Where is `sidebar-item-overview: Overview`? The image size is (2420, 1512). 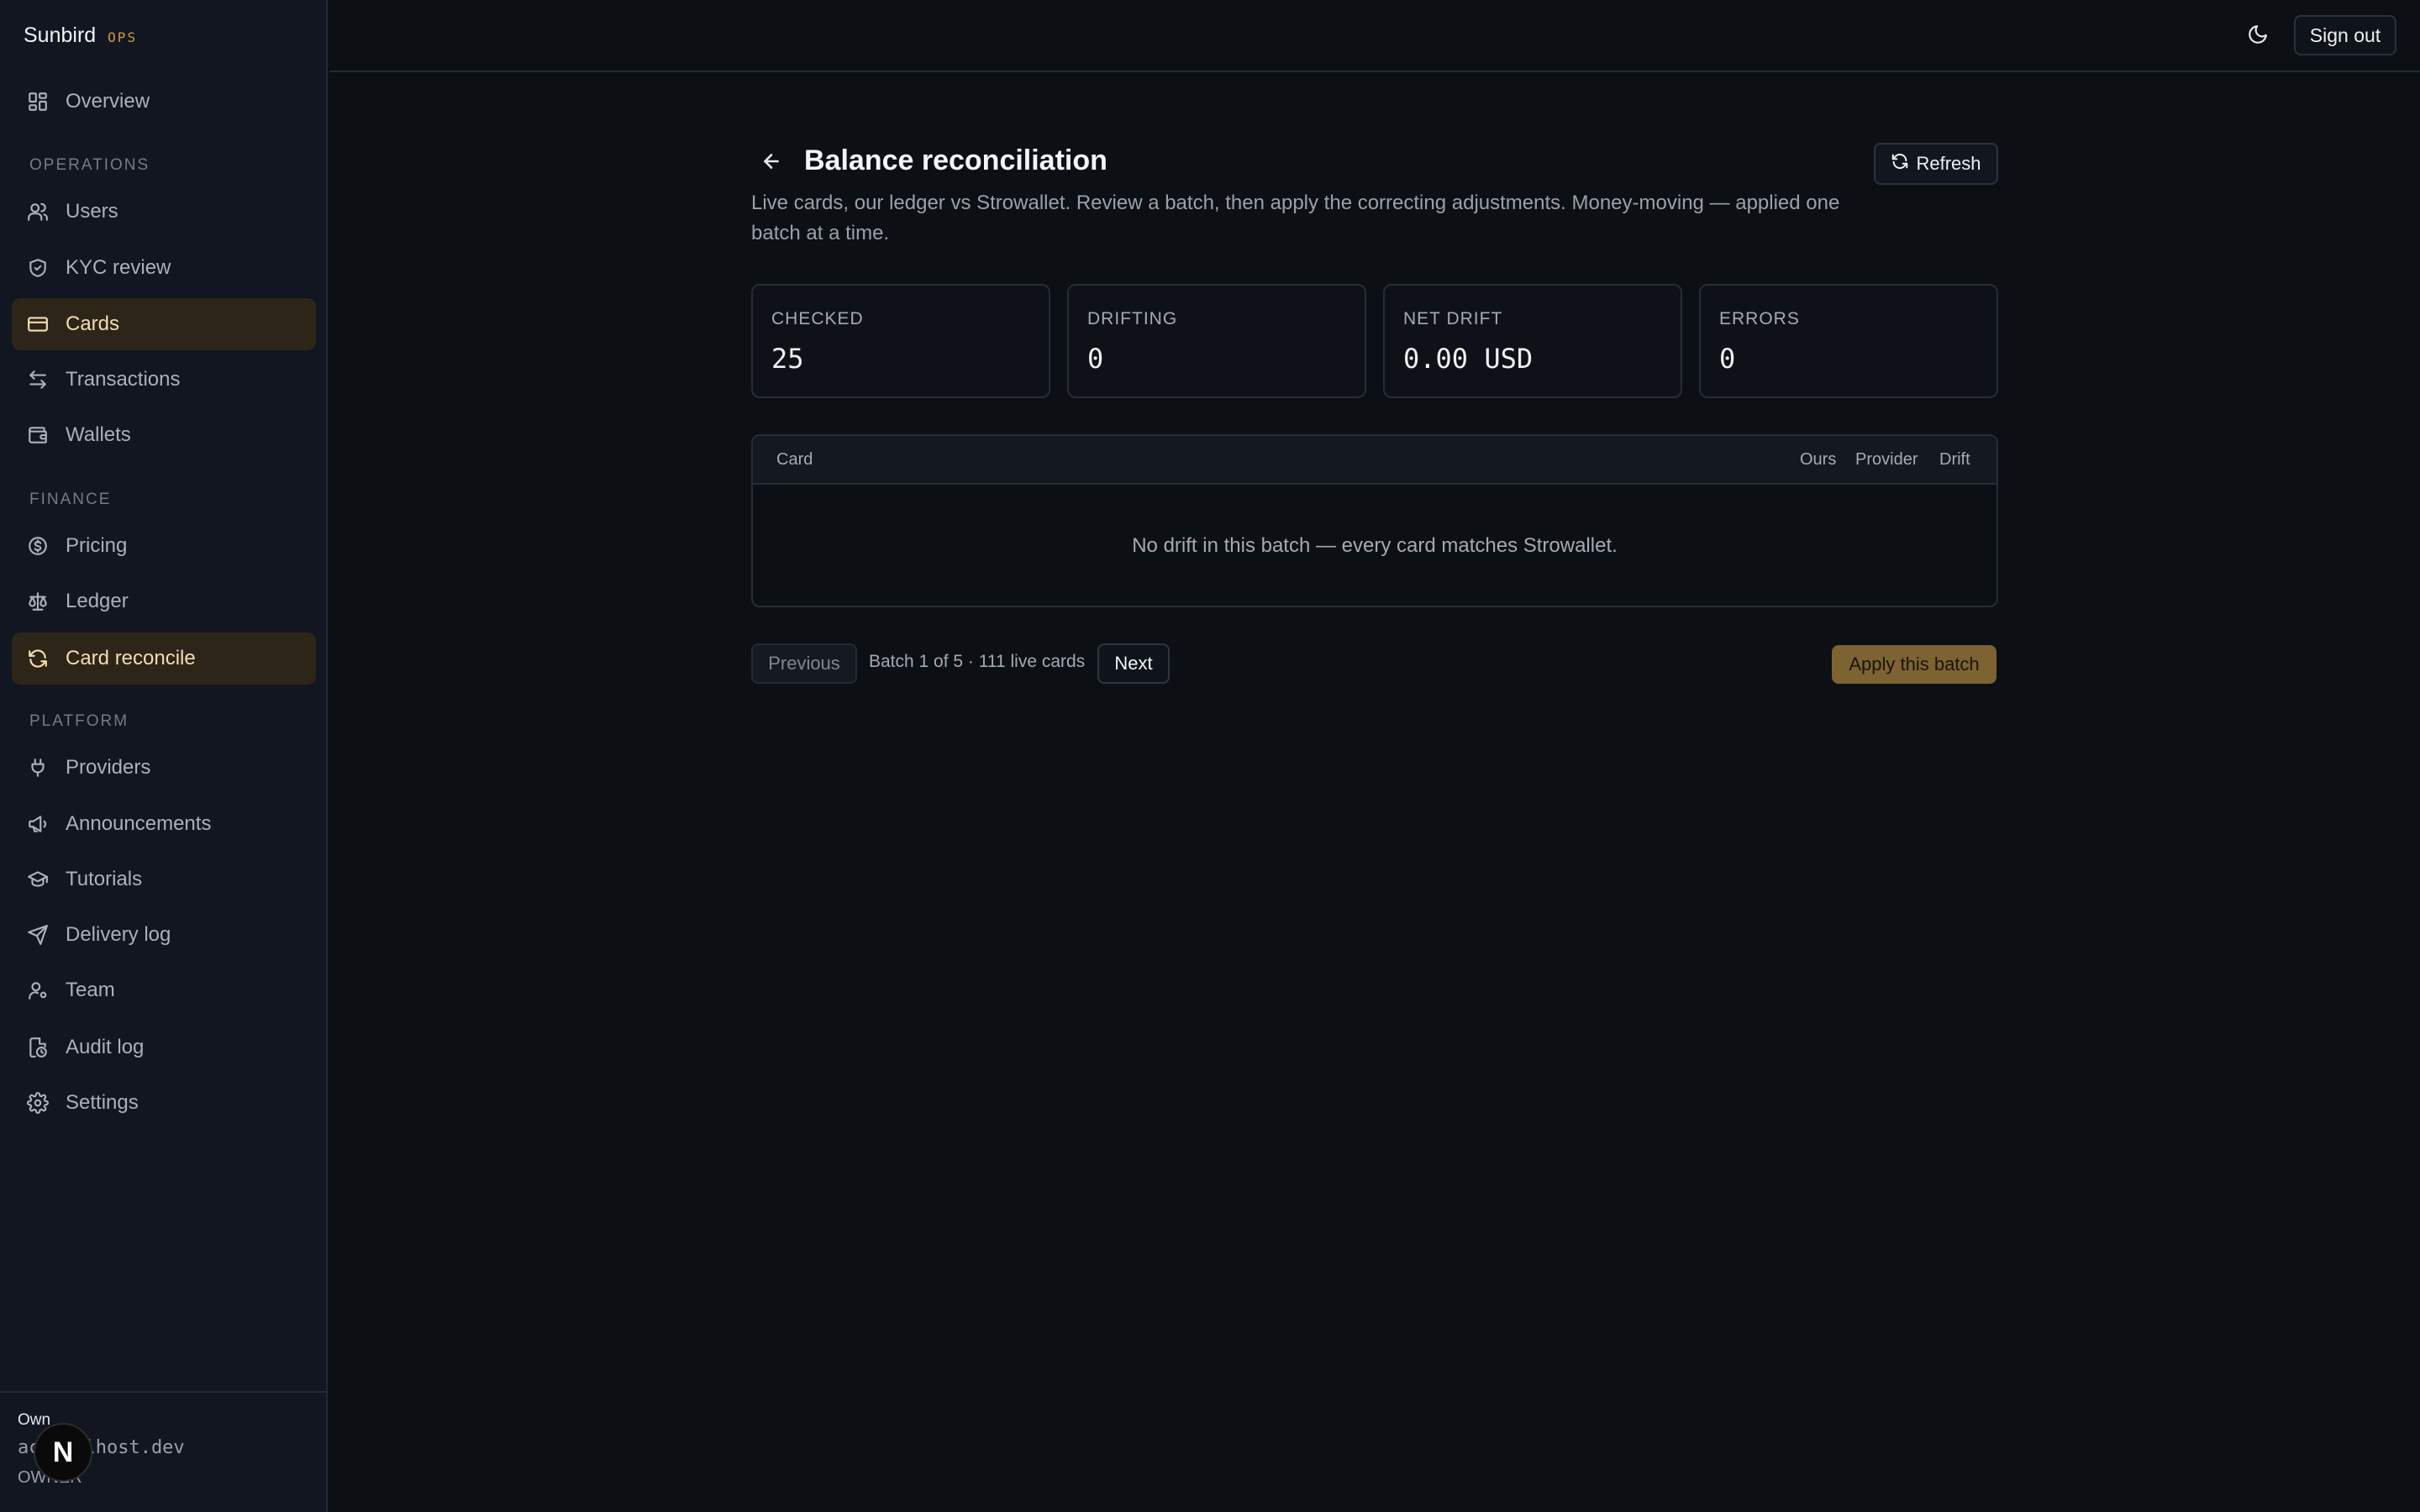
sidebar-item-overview: Overview is located at coordinates (164, 102).